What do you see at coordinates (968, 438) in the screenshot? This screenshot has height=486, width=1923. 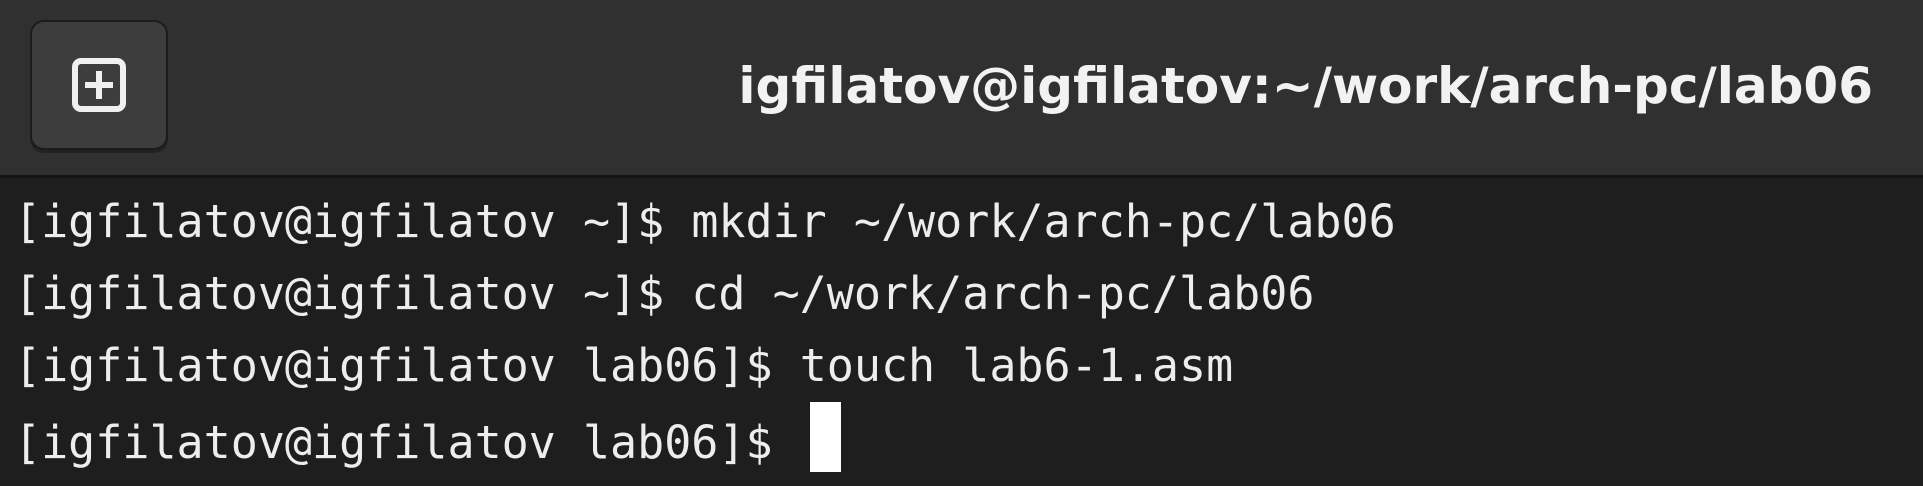 I see `terminal-line: [igfilatov@igfilatov lab06]$` at bounding box center [968, 438].